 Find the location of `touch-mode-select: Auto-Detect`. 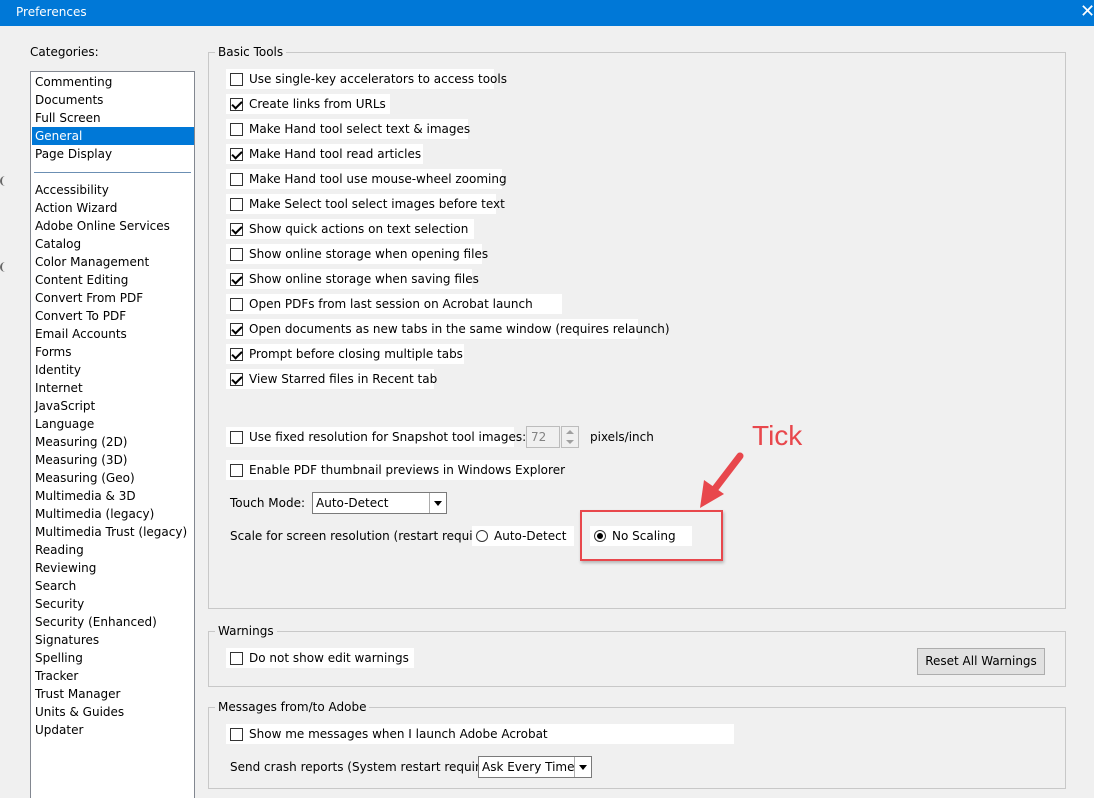

touch-mode-select: Auto-Detect is located at coordinates (379, 503).